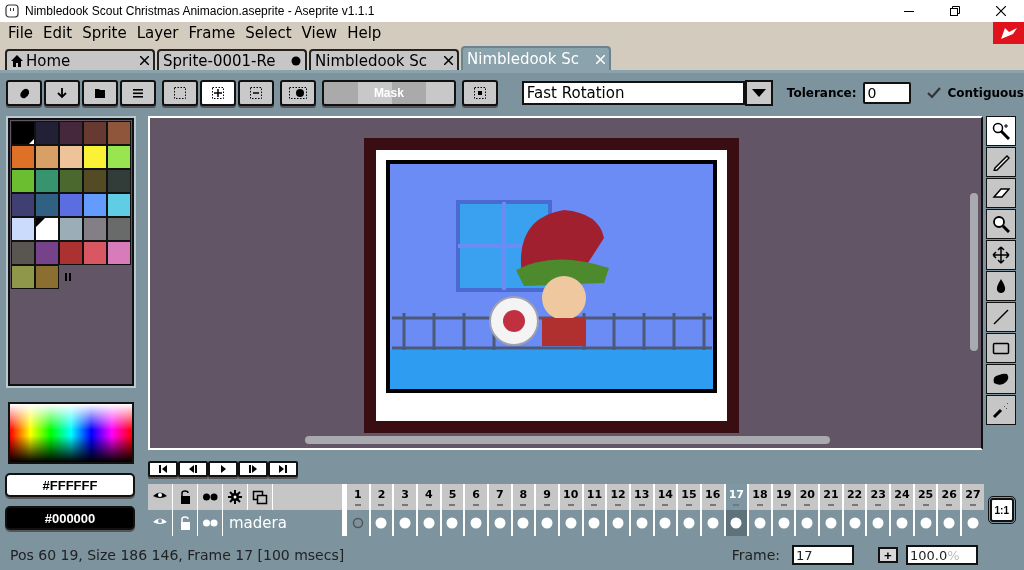  What do you see at coordinates (688, 497) in the screenshot?
I see `frame-header: 15` at bounding box center [688, 497].